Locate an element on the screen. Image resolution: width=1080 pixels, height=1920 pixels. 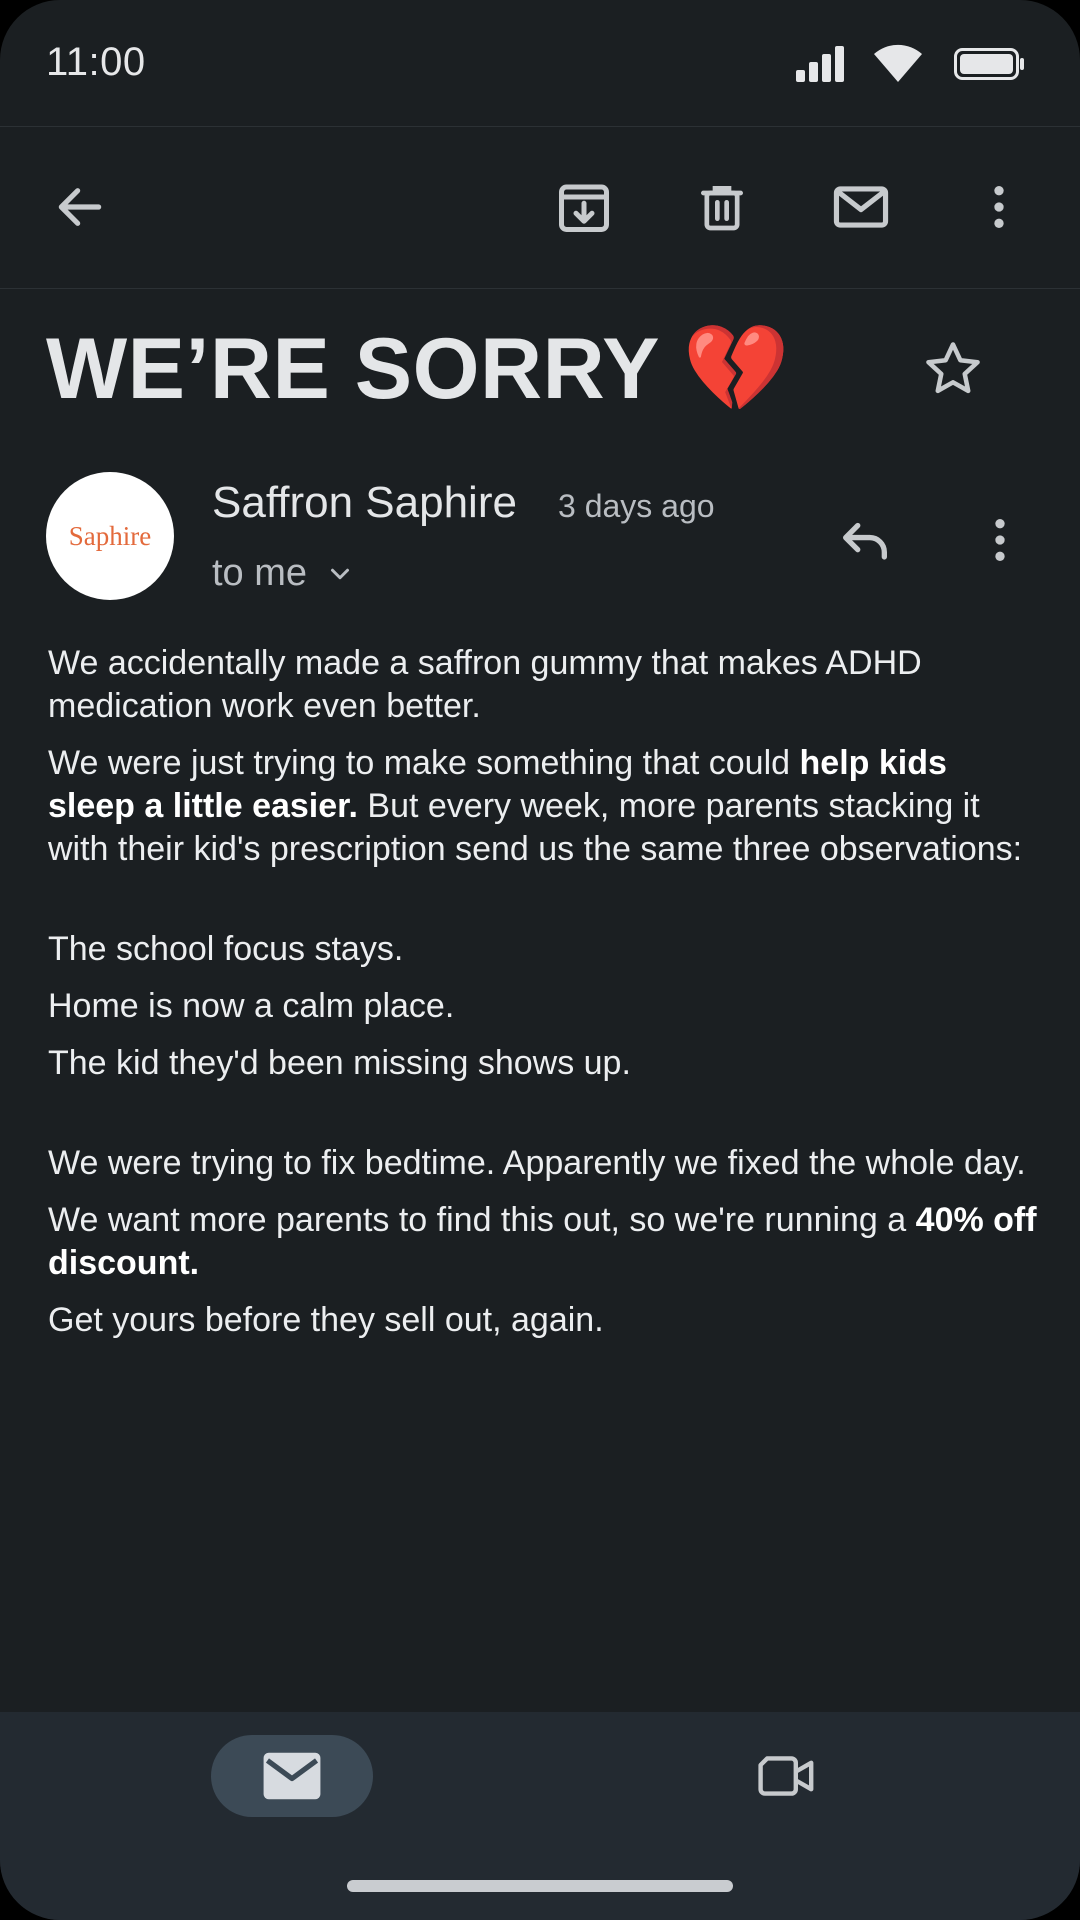
star-button is located at coordinates (953, 369).